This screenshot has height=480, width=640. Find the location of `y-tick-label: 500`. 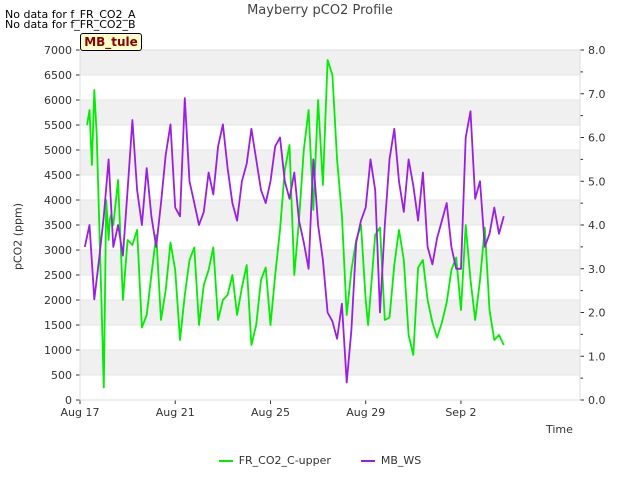

y-tick-label: 500 is located at coordinates (61, 375).